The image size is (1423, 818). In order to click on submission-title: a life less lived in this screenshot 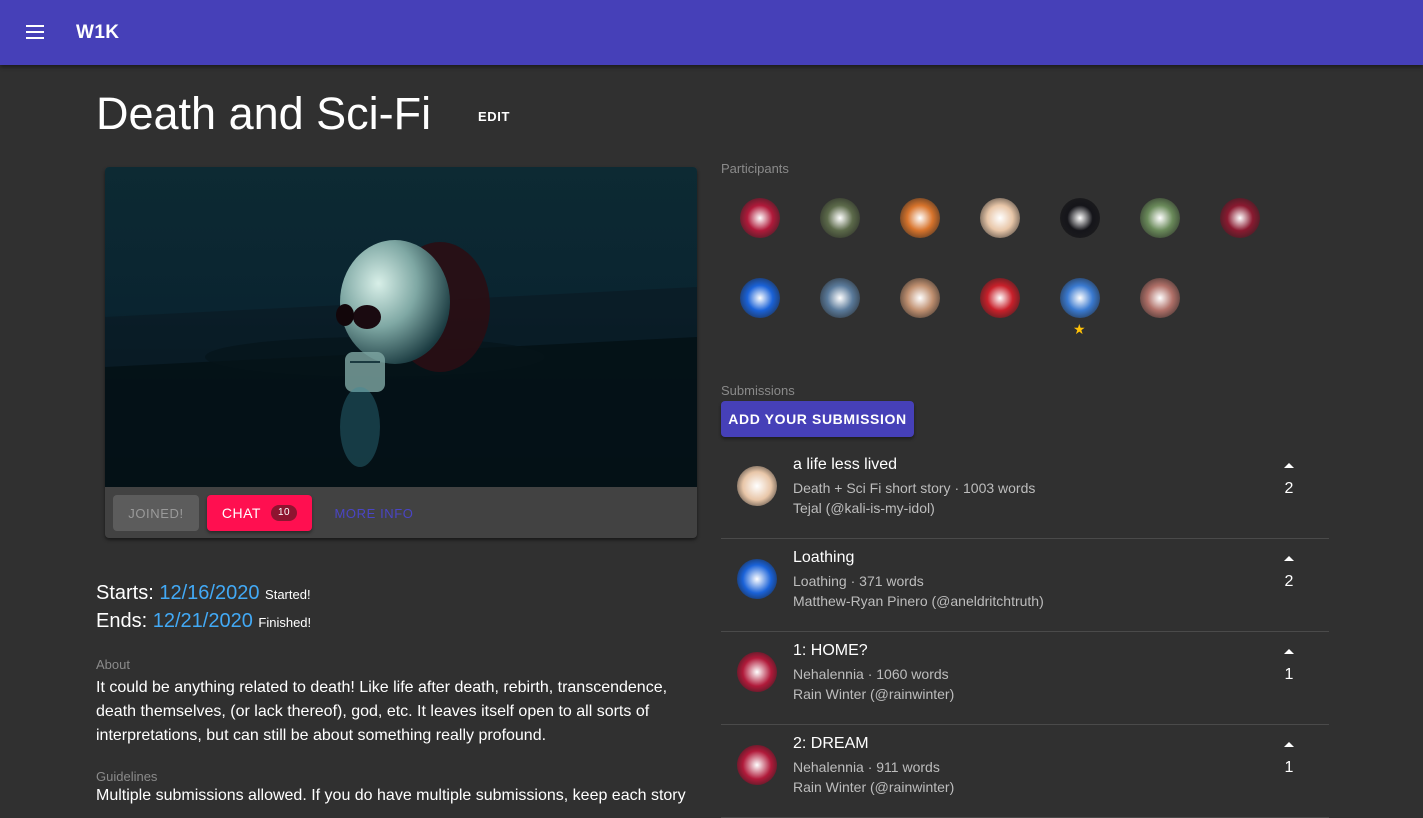, I will do `click(845, 464)`.